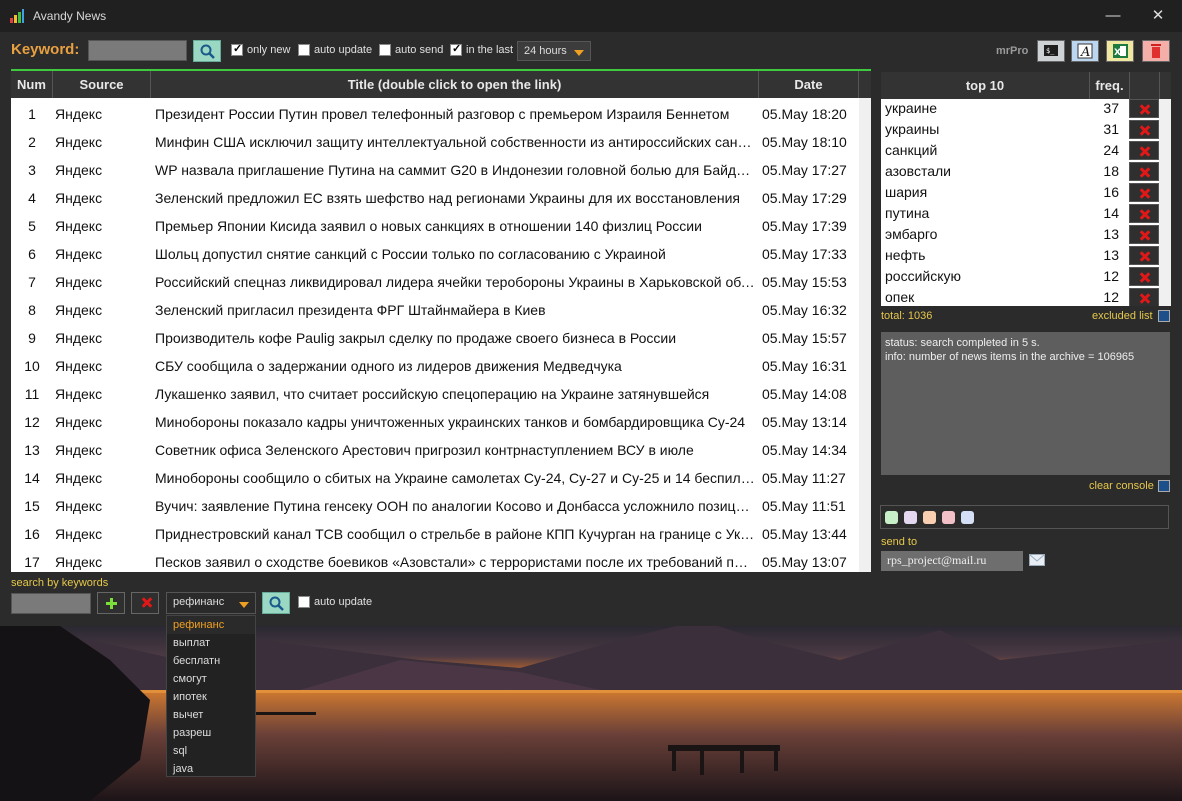 This screenshot has height=801, width=1182. What do you see at coordinates (211, 733) in the screenshot?
I see `keyword-option: разреш` at bounding box center [211, 733].